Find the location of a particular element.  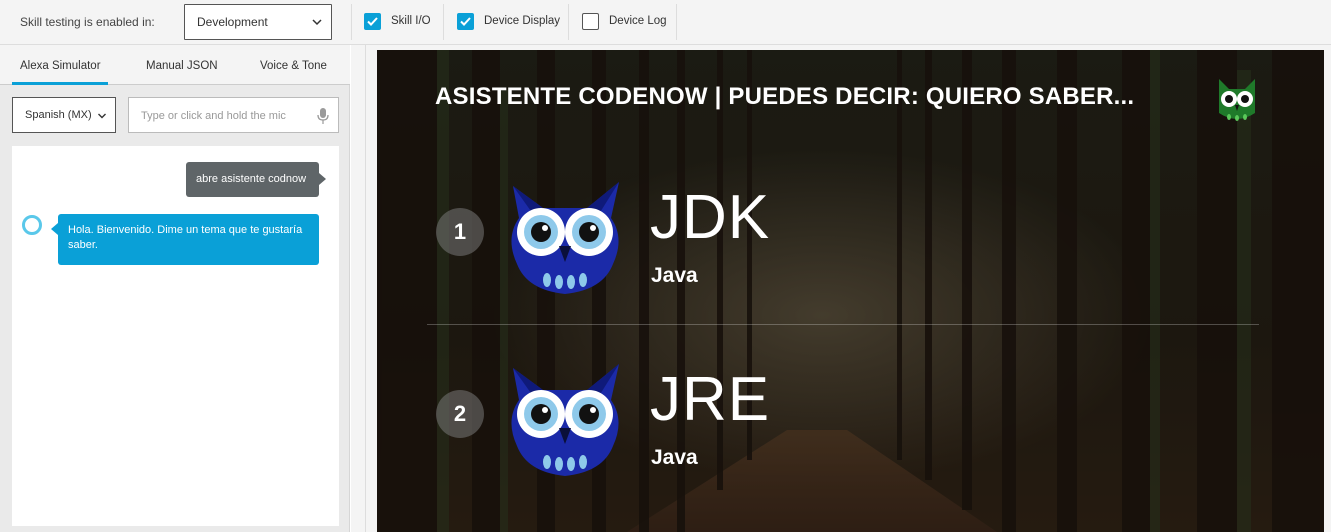

stage-select: Development is located at coordinates (258, 22).